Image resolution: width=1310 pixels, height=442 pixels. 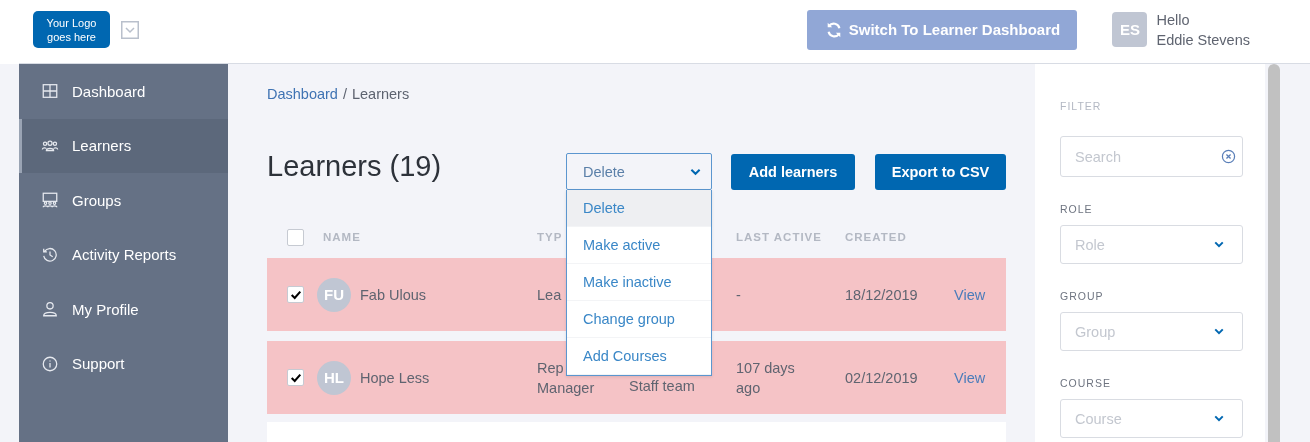 What do you see at coordinates (1077, 209) in the screenshot?
I see `filter-label: ROLE` at bounding box center [1077, 209].